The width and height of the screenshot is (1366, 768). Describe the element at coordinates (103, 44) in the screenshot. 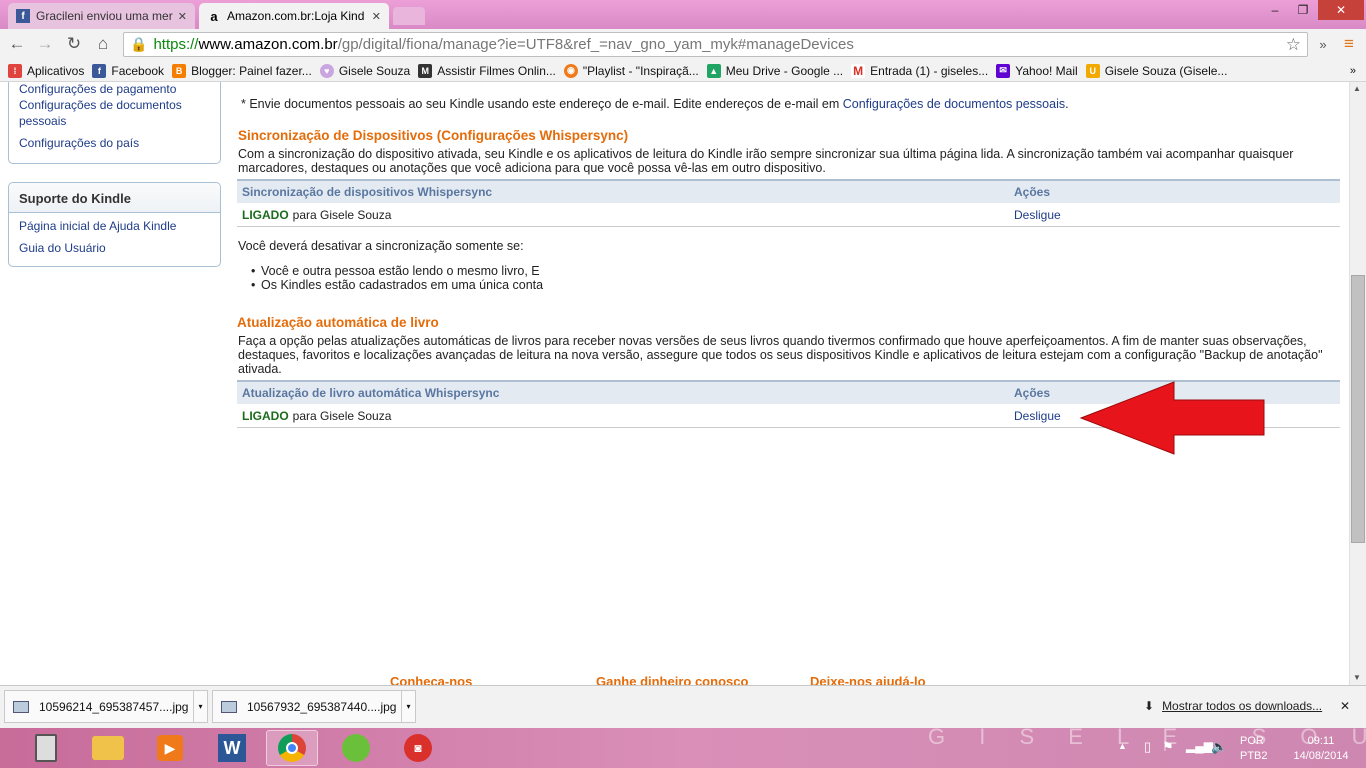

I see `home-icon: ⌂` at that location.